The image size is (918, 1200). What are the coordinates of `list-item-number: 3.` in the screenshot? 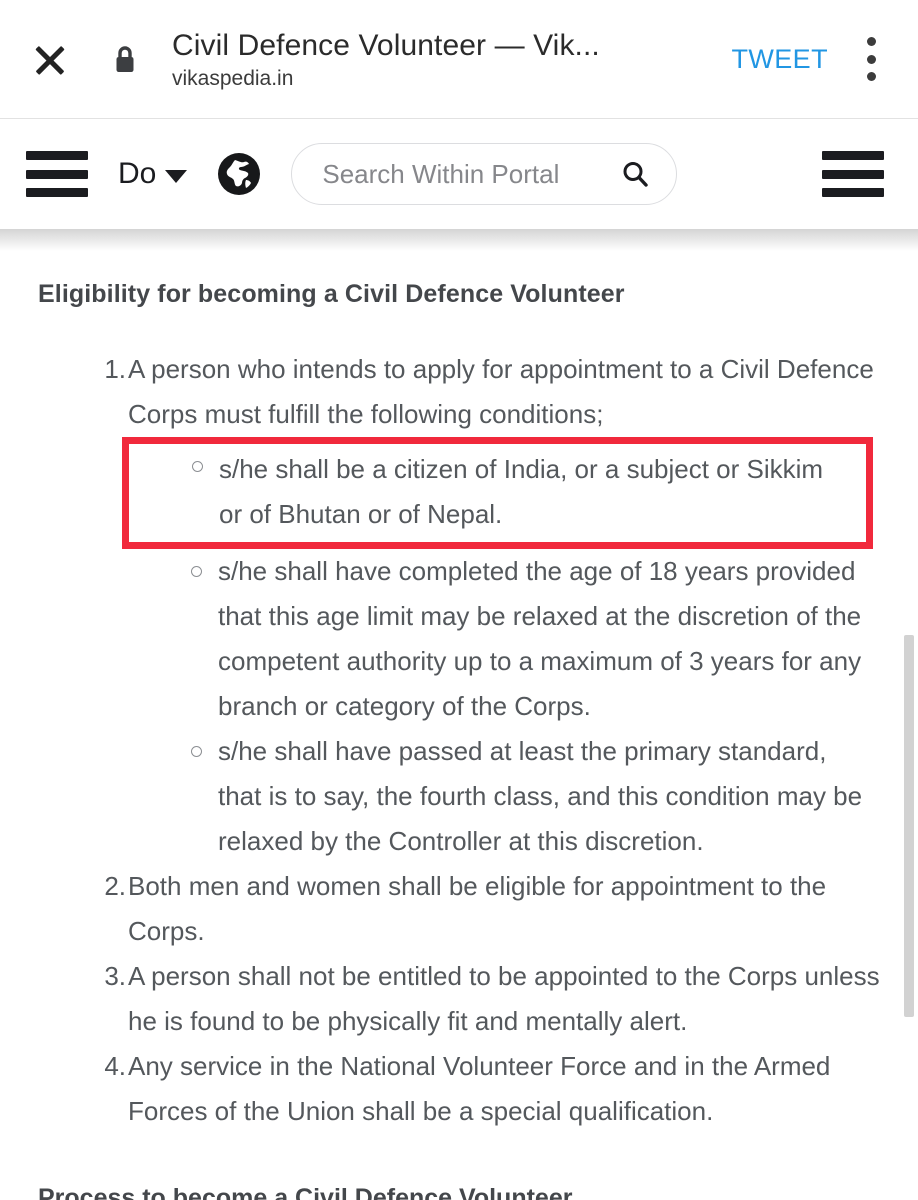 It's located at (115, 976).